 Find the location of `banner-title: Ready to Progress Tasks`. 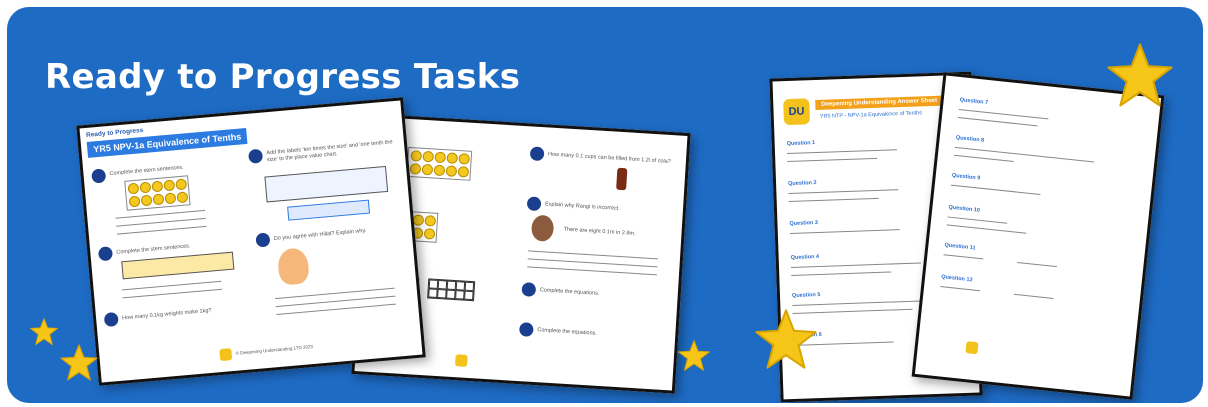

banner-title: Ready to Progress Tasks is located at coordinates (283, 77).